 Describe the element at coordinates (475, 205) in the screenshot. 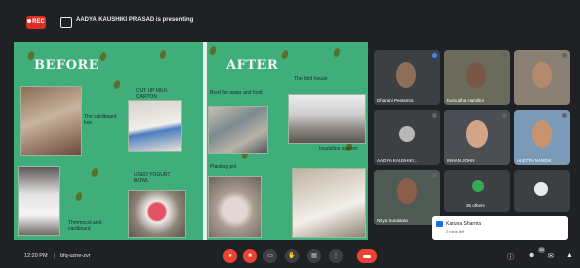

I see `others-count: 35 others` at that location.